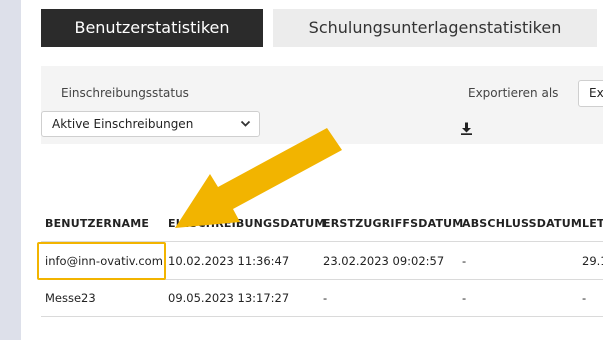  Describe the element at coordinates (152, 28) in the screenshot. I see `tab-user-statistics: Benutzerstatistiken` at that location.